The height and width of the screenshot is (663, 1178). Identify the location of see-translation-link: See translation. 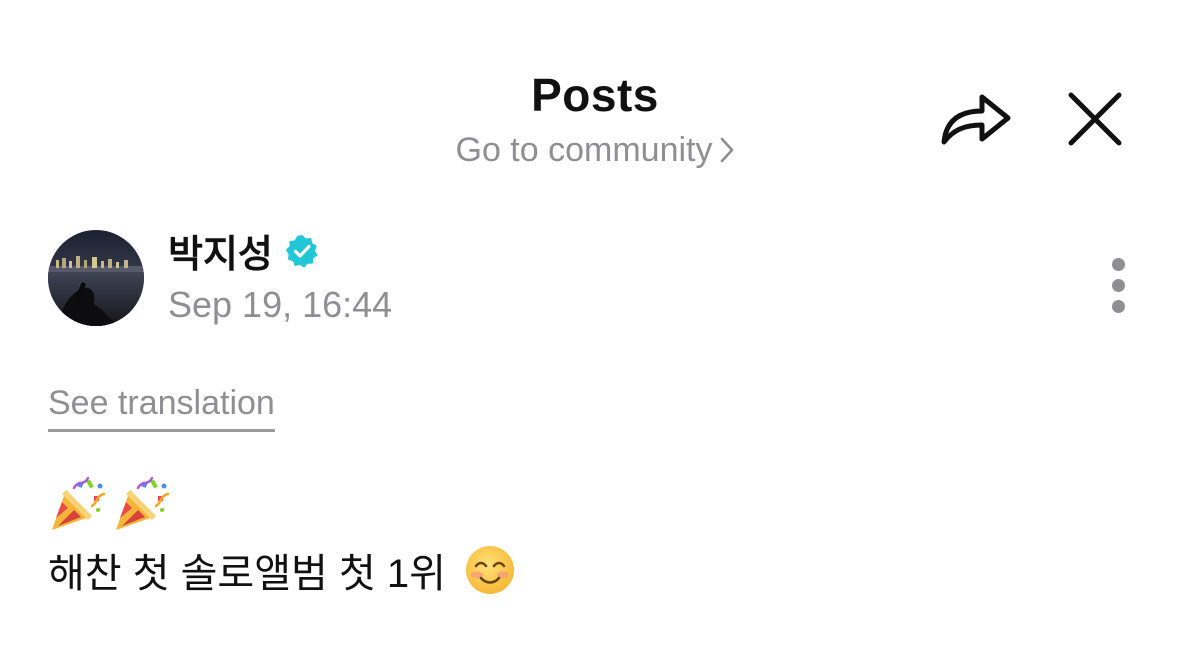
(161, 408).